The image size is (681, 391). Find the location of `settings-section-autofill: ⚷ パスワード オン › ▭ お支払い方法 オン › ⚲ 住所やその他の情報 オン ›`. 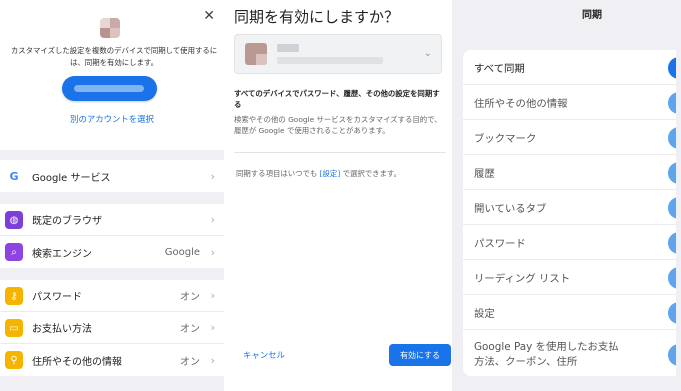

settings-section-autofill: ⚷ パスワード オン › ▭ お支払い方法 オン › ⚲ 住所やその他の情報 オン › is located at coordinates (112, 328).